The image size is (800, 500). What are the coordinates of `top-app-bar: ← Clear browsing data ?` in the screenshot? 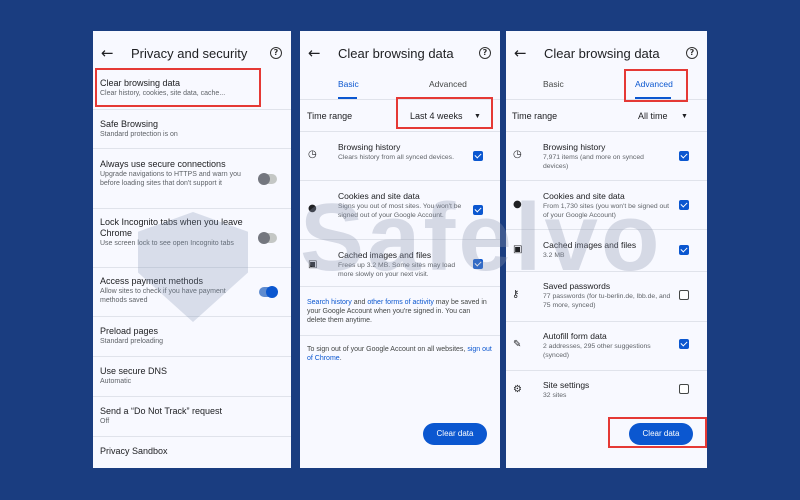 It's located at (400, 54).